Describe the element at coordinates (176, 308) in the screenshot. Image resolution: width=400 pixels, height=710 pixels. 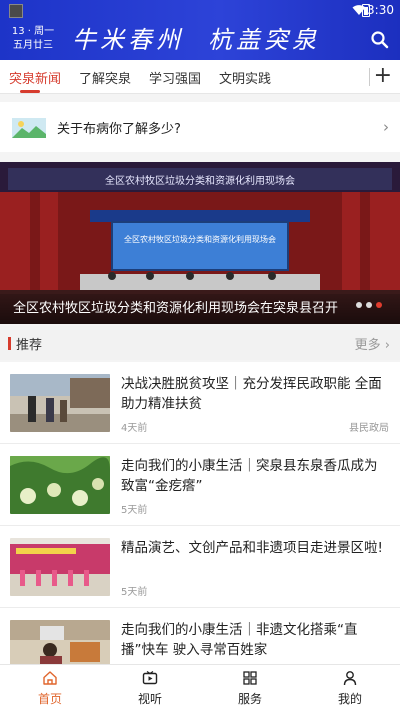
I see `banner-caption: 全区农村牧区垃圾分类和资源化利用现场会在突泉县召开` at that location.